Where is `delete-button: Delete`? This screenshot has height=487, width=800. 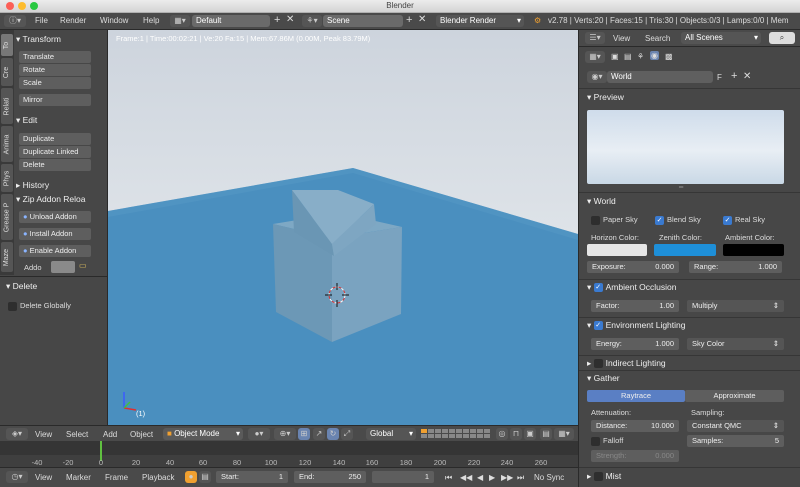 delete-button: Delete is located at coordinates (55, 165).